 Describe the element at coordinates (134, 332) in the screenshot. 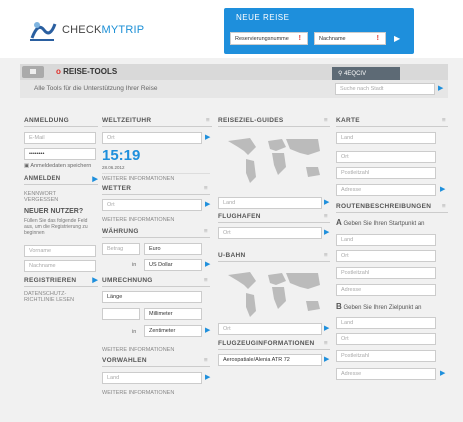

I see `unit-in-label: in` at that location.